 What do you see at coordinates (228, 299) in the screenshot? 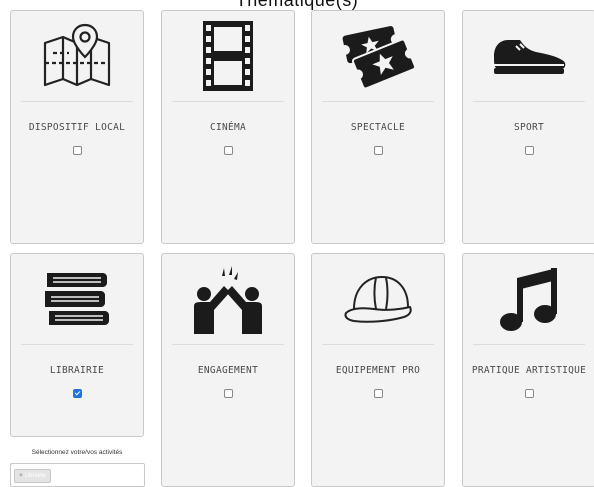
I see `high-five-icon` at bounding box center [228, 299].